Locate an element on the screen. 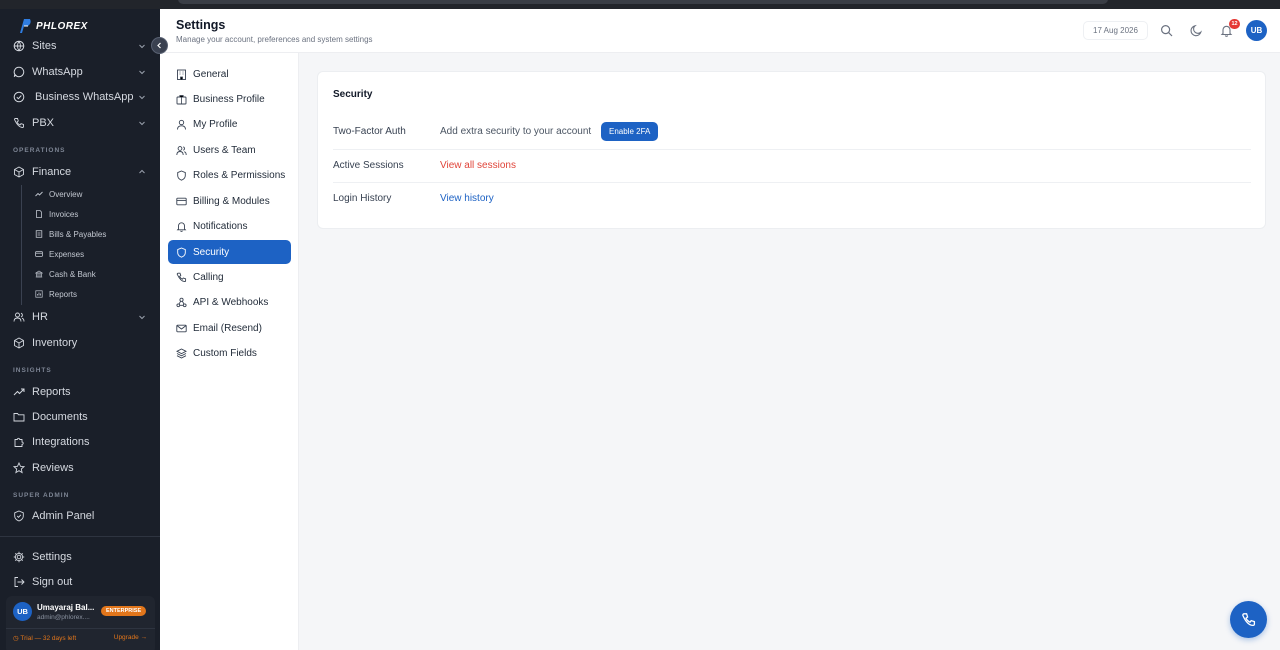 This screenshot has width=1280, height=650. settings-nav-my-profile: My Profile is located at coordinates (229, 124).